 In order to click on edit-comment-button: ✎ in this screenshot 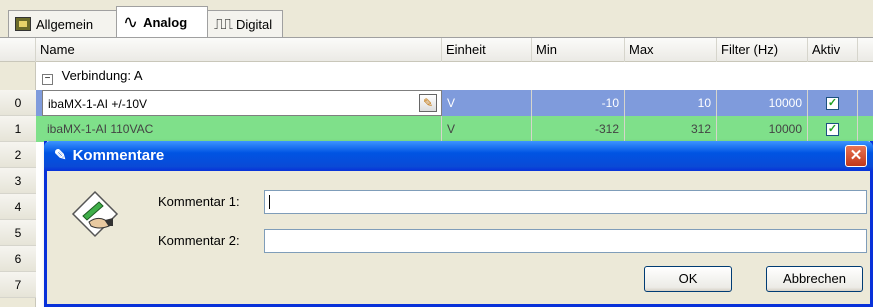, I will do `click(428, 103)`.